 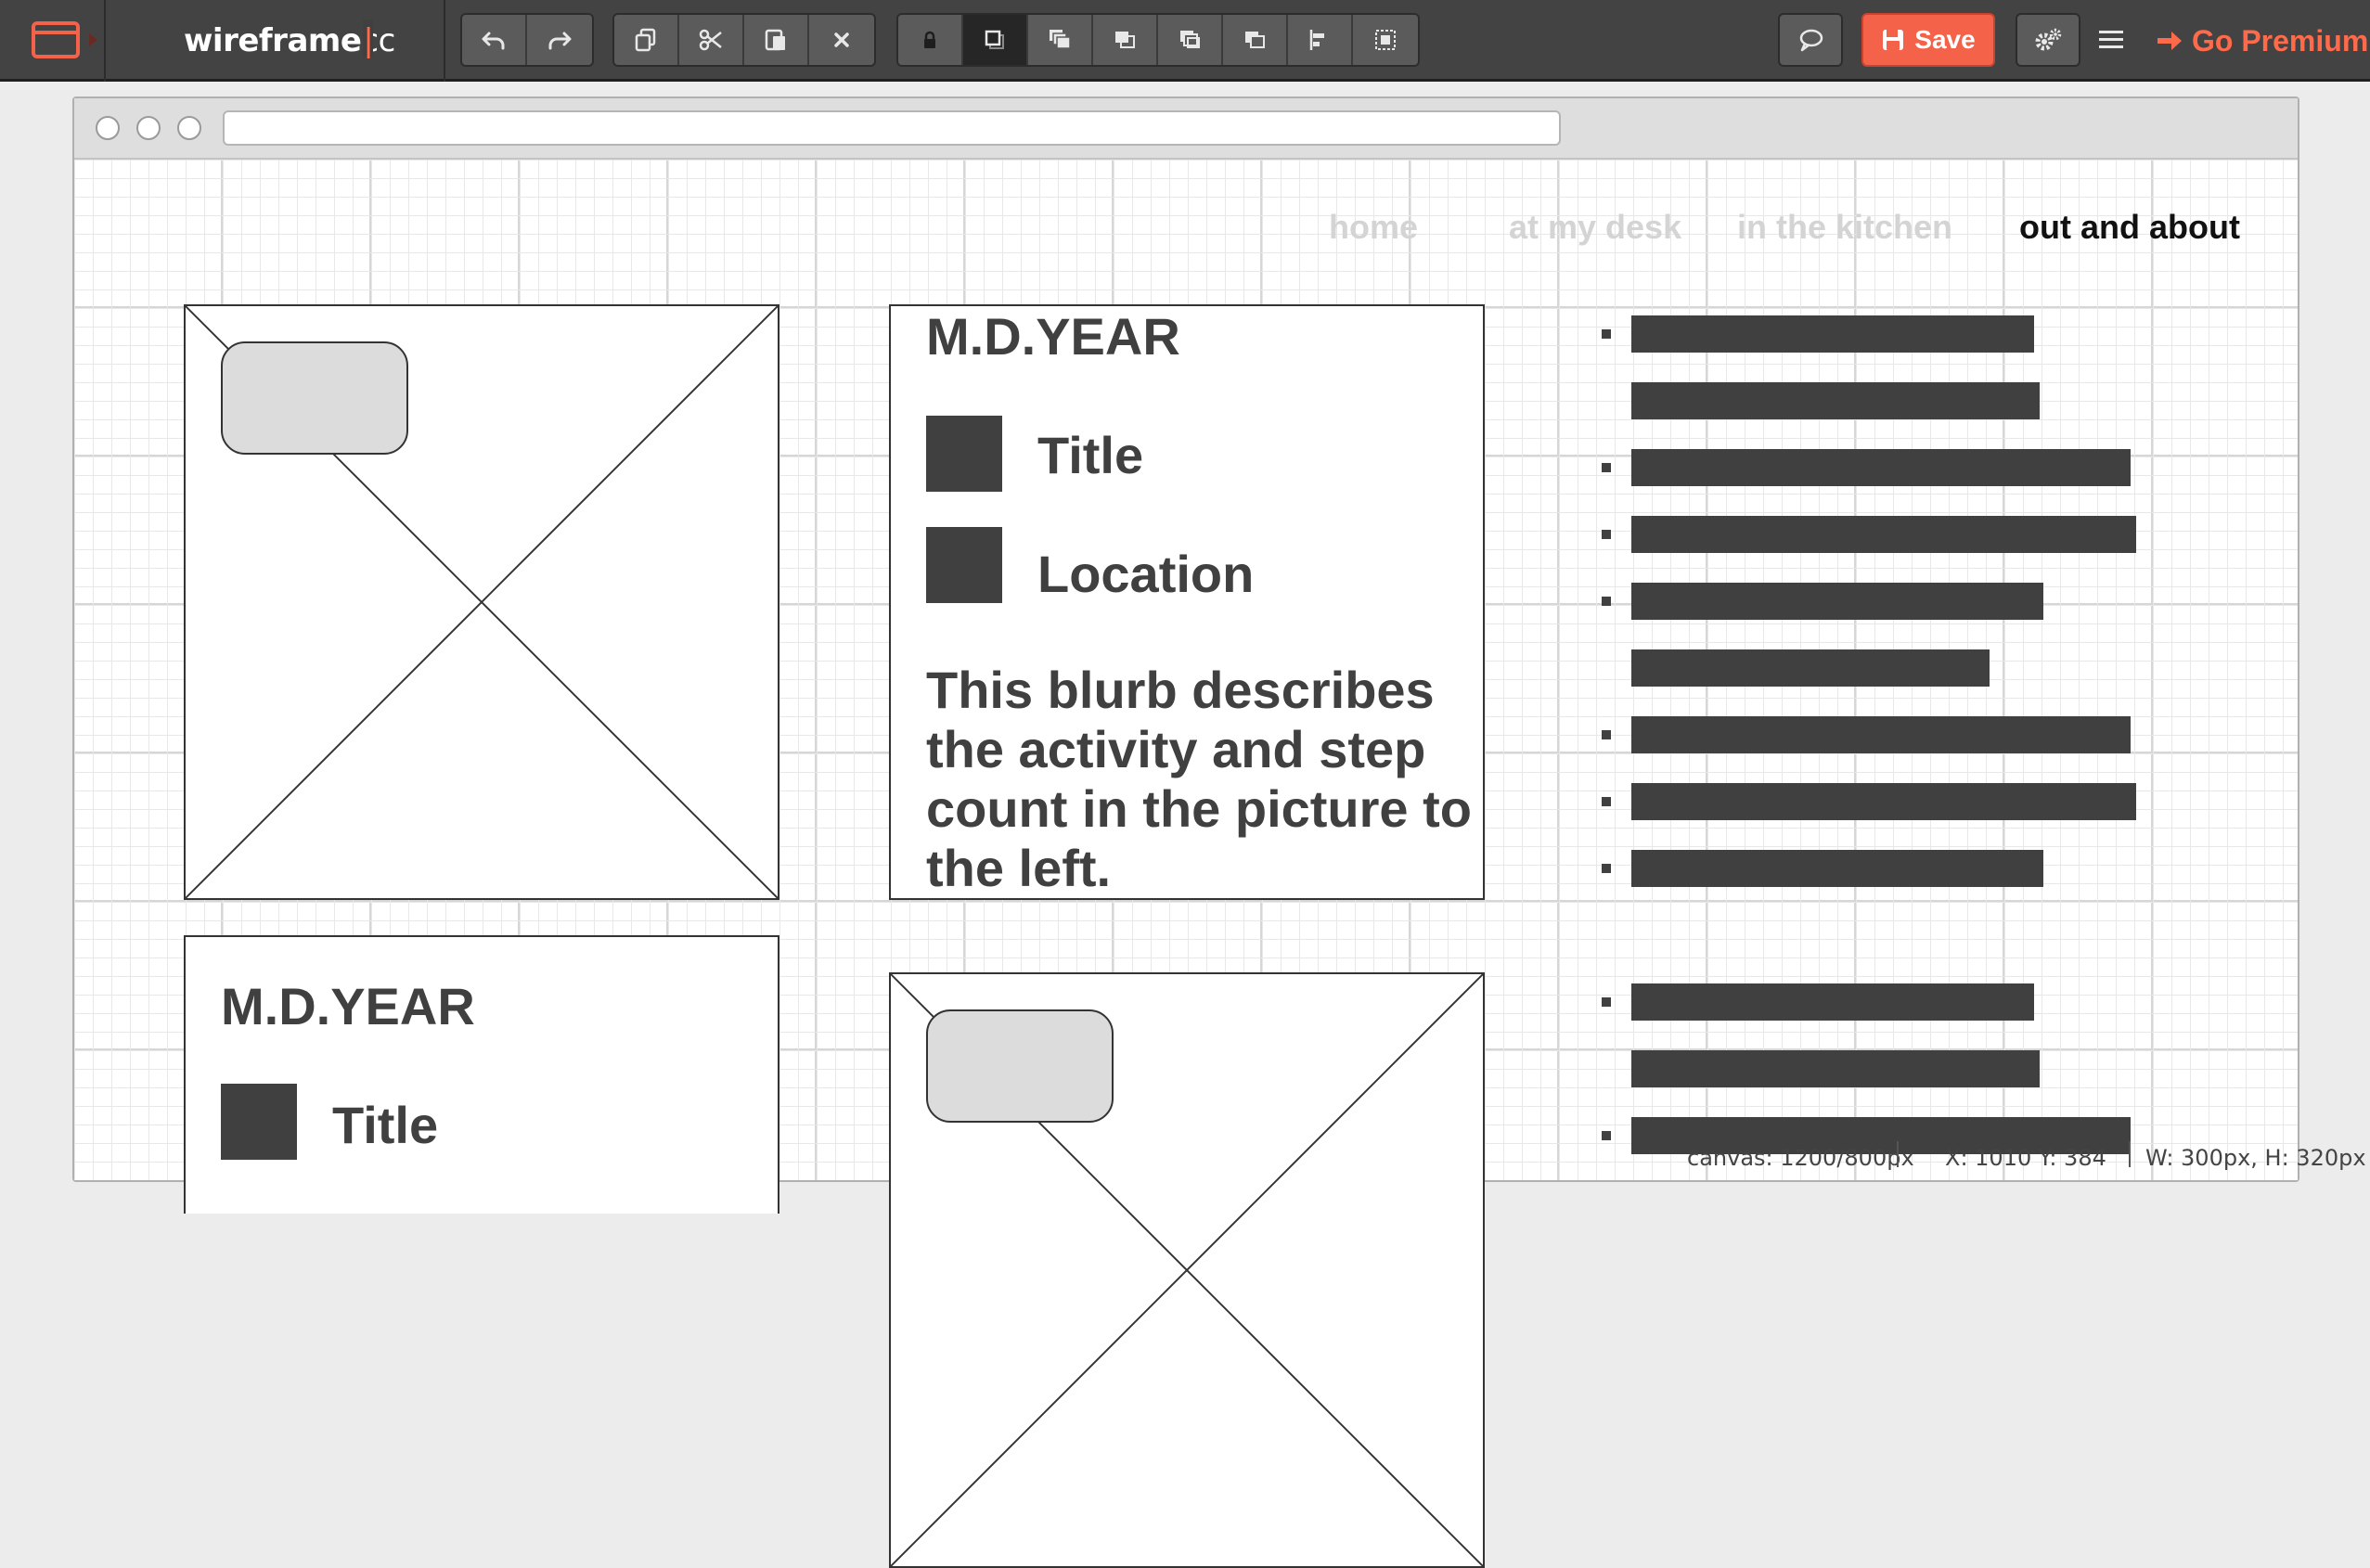 I want to click on group-button, so click(x=1385, y=40).